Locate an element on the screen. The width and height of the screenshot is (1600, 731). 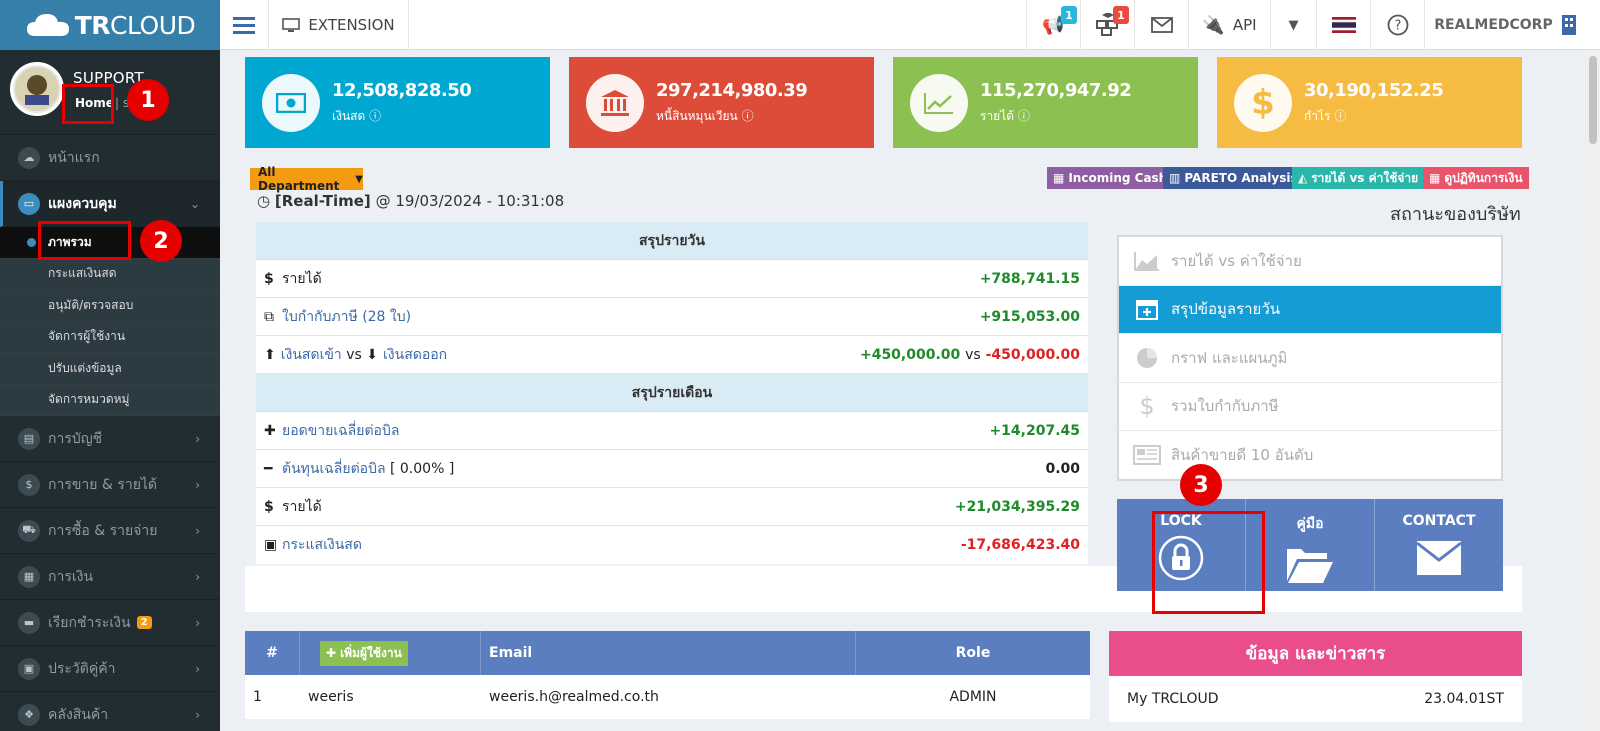
panel-item-revenue-vs-expense: รายได้ vs ค่าใช้จ่าย is located at coordinates (1310, 261).